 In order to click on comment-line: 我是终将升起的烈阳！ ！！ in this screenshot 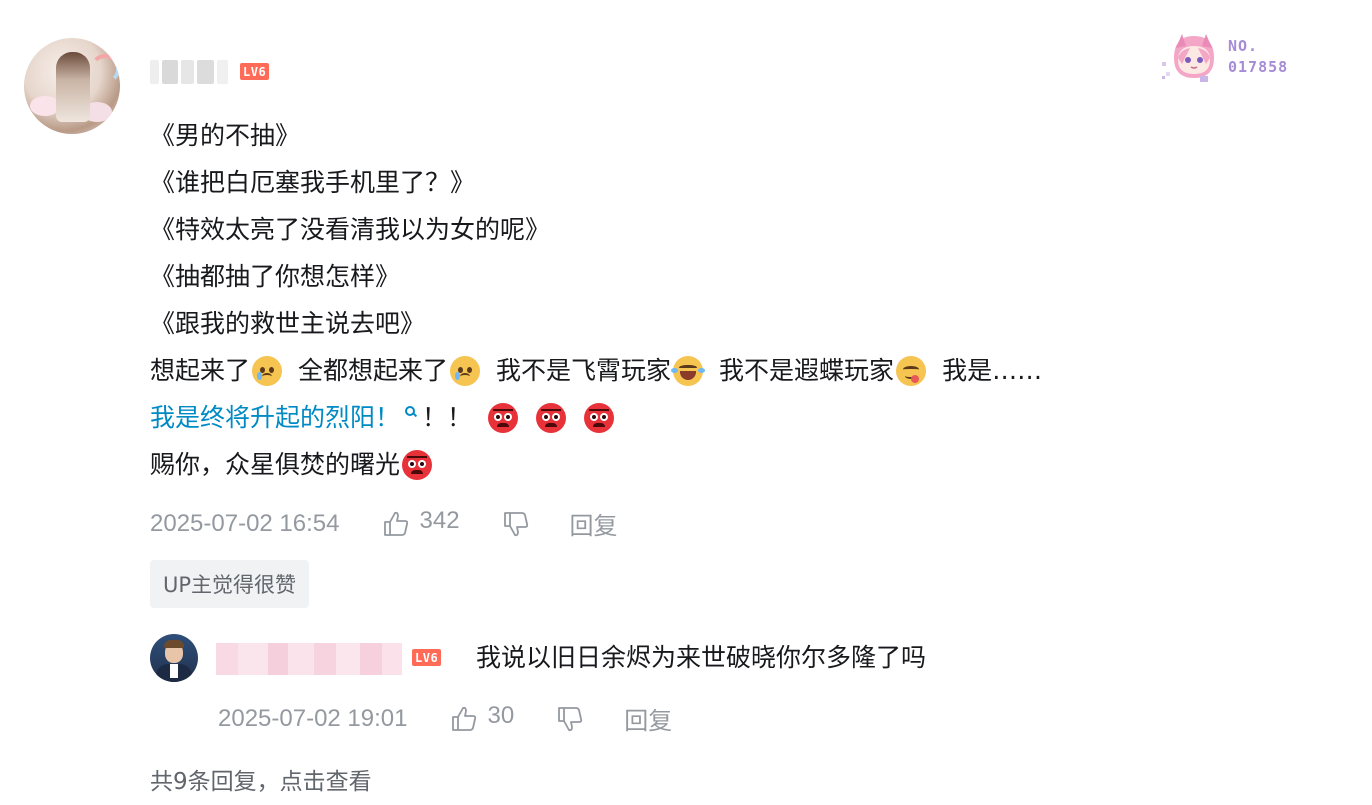, I will do `click(596, 417)`.